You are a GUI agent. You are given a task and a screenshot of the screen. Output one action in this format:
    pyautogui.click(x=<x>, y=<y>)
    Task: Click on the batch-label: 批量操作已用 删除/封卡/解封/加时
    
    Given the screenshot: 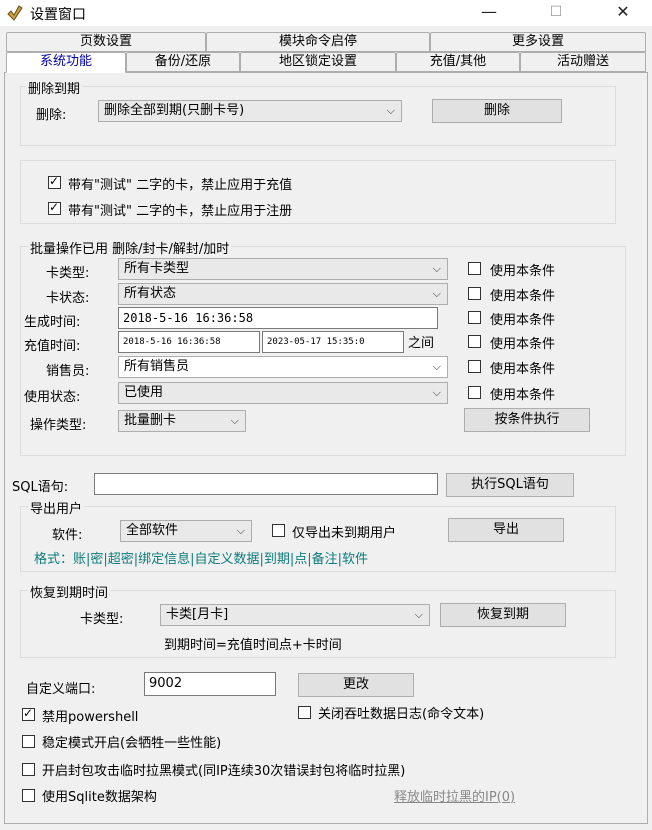 What is the action you would take?
    pyautogui.click(x=130, y=247)
    